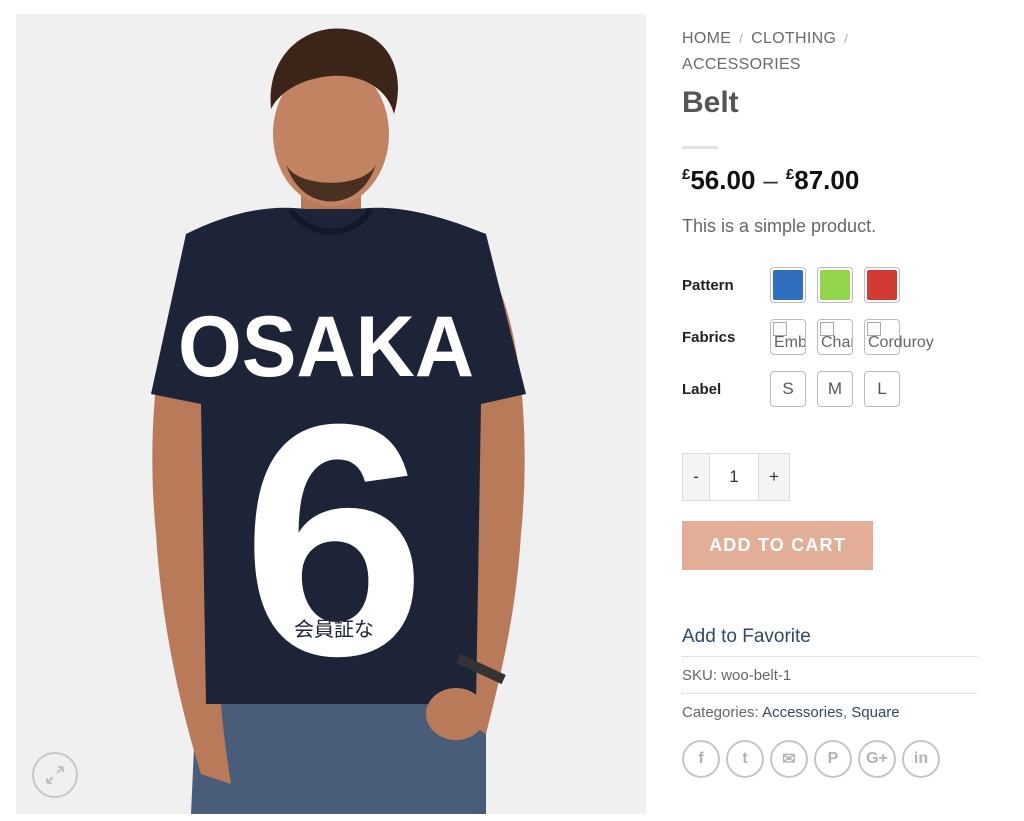 The image size is (1024, 821). I want to click on currency-symbol: £, so click(790, 174).